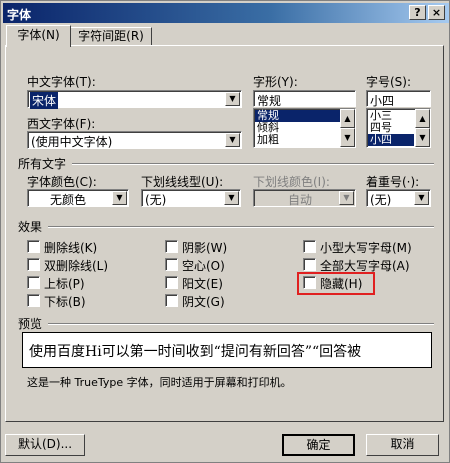  What do you see at coordinates (33, 246) in the screenshot?
I see `strikethrough-checkbox` at bounding box center [33, 246].